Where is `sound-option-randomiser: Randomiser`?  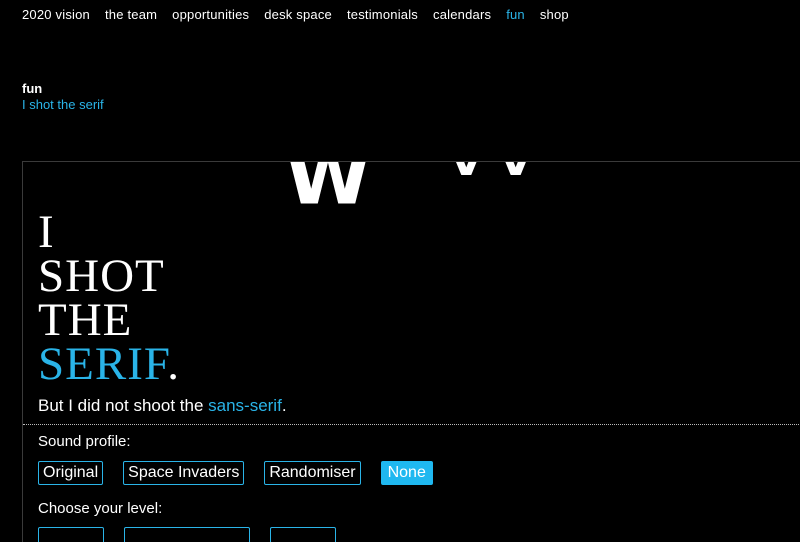 sound-option-randomiser: Randomiser is located at coordinates (312, 473).